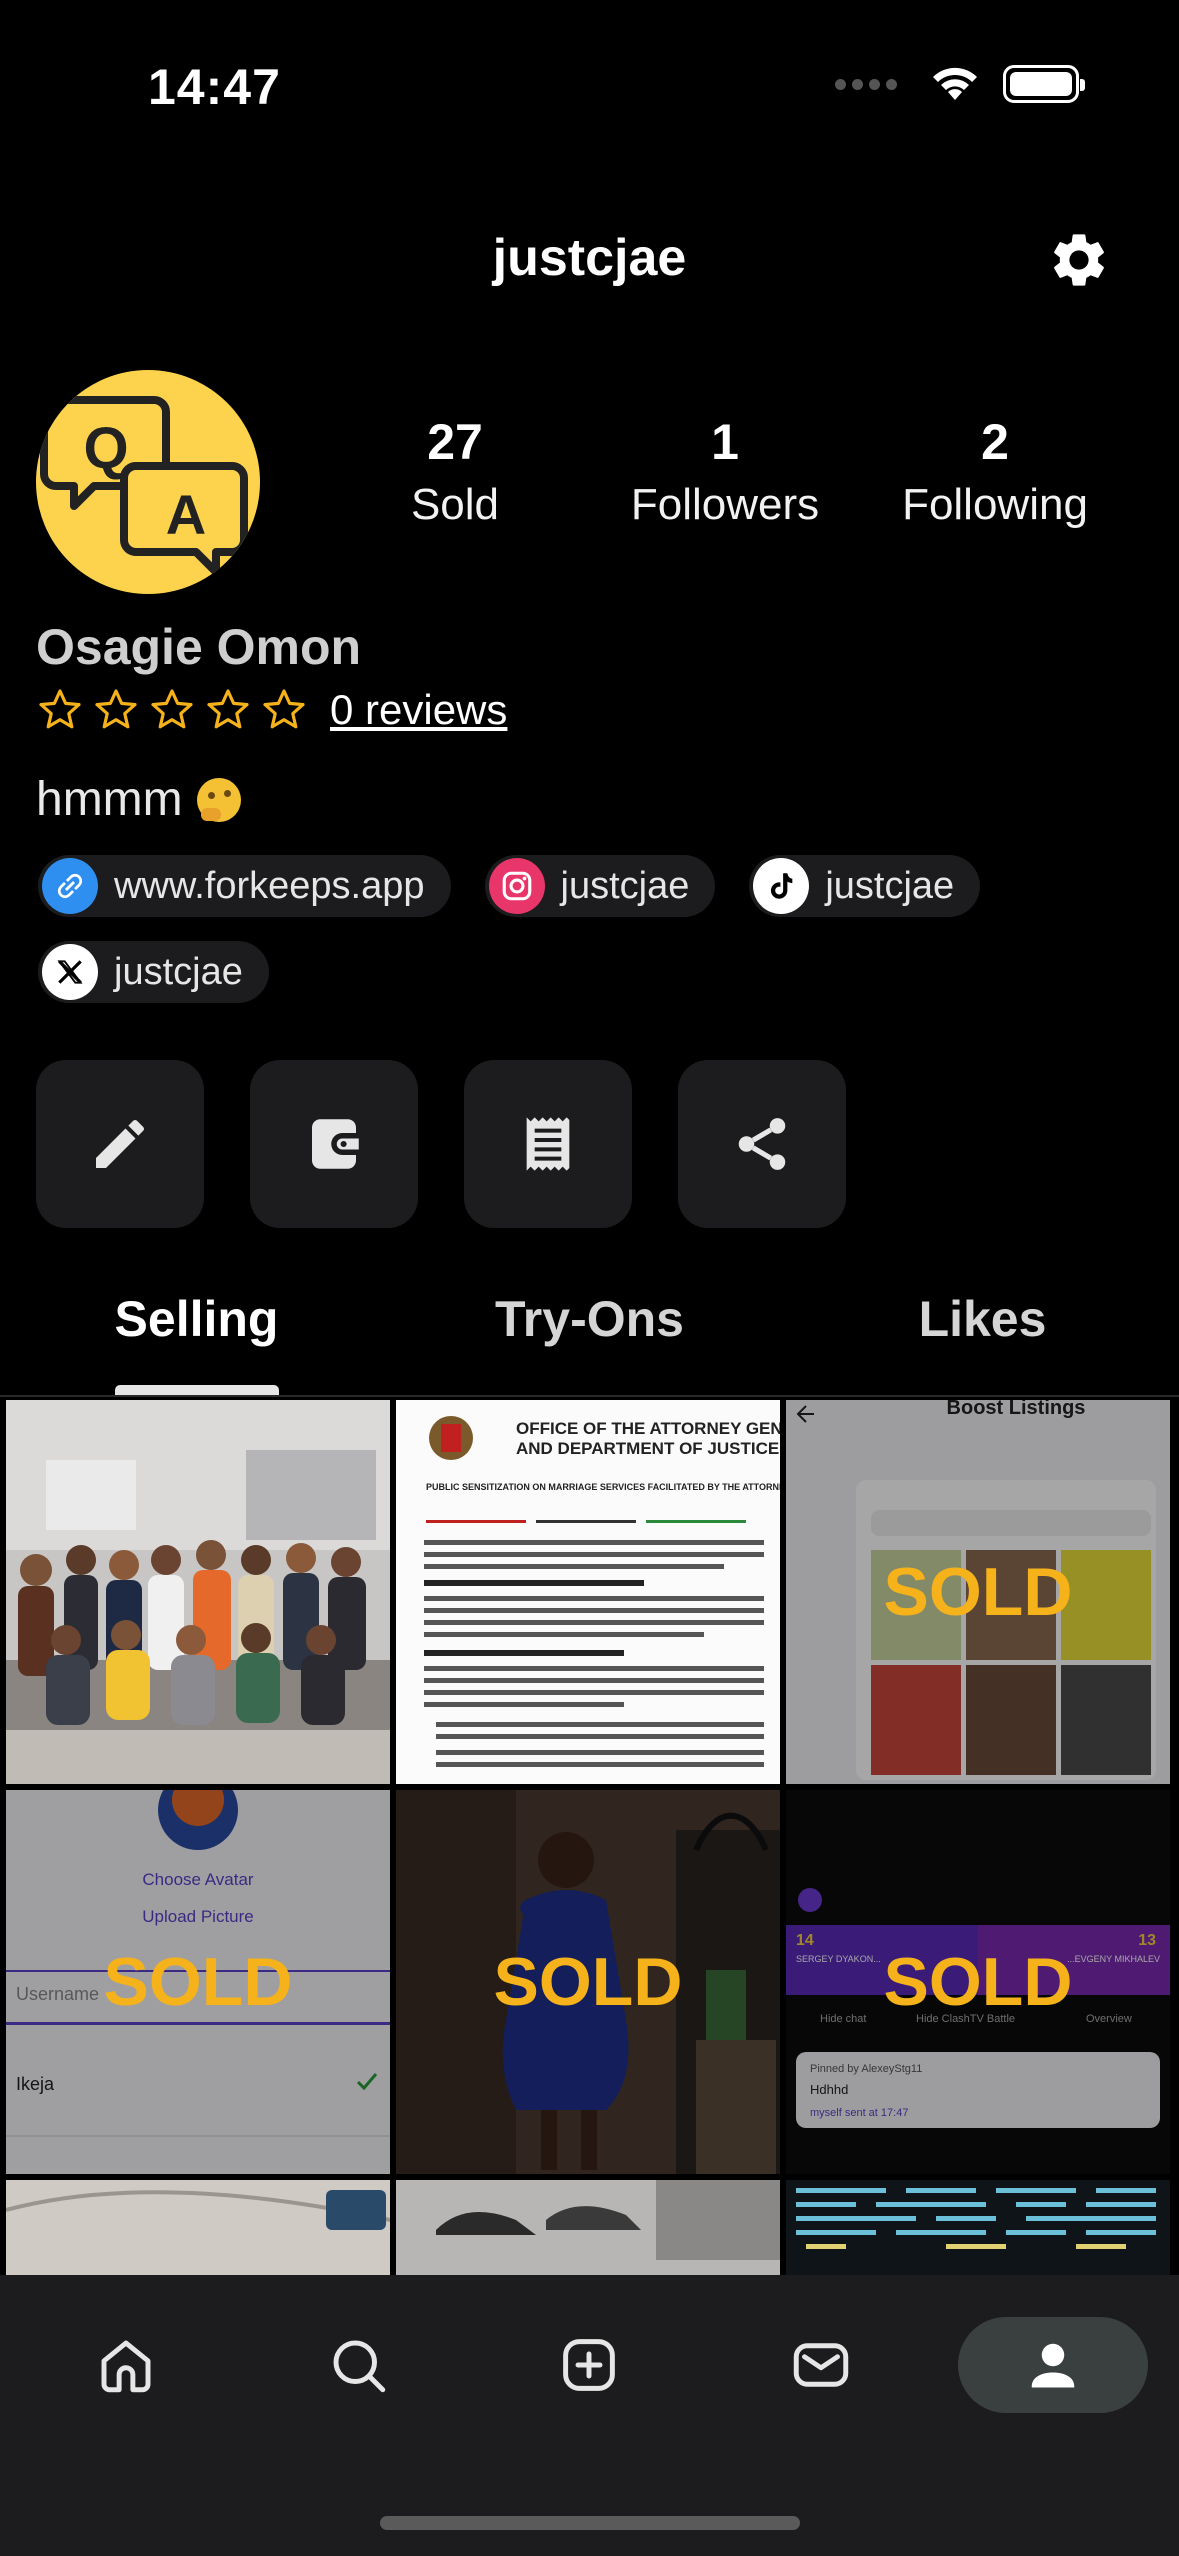 The image size is (1179, 2556). I want to click on reviews-link: 0 reviews, so click(418, 710).